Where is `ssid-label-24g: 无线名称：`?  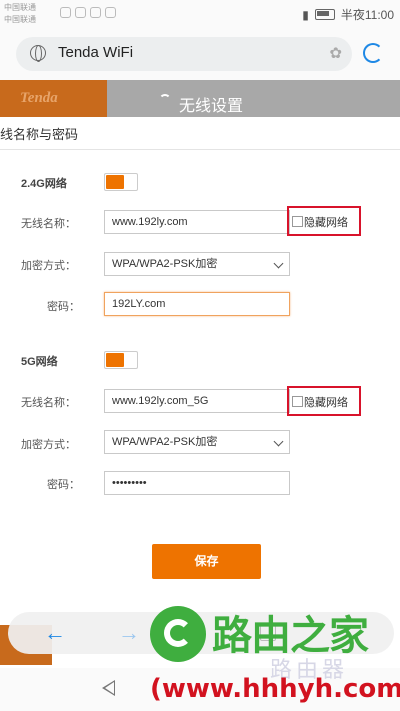
ssid-label-24g: 无线名称： is located at coordinates (48, 224).